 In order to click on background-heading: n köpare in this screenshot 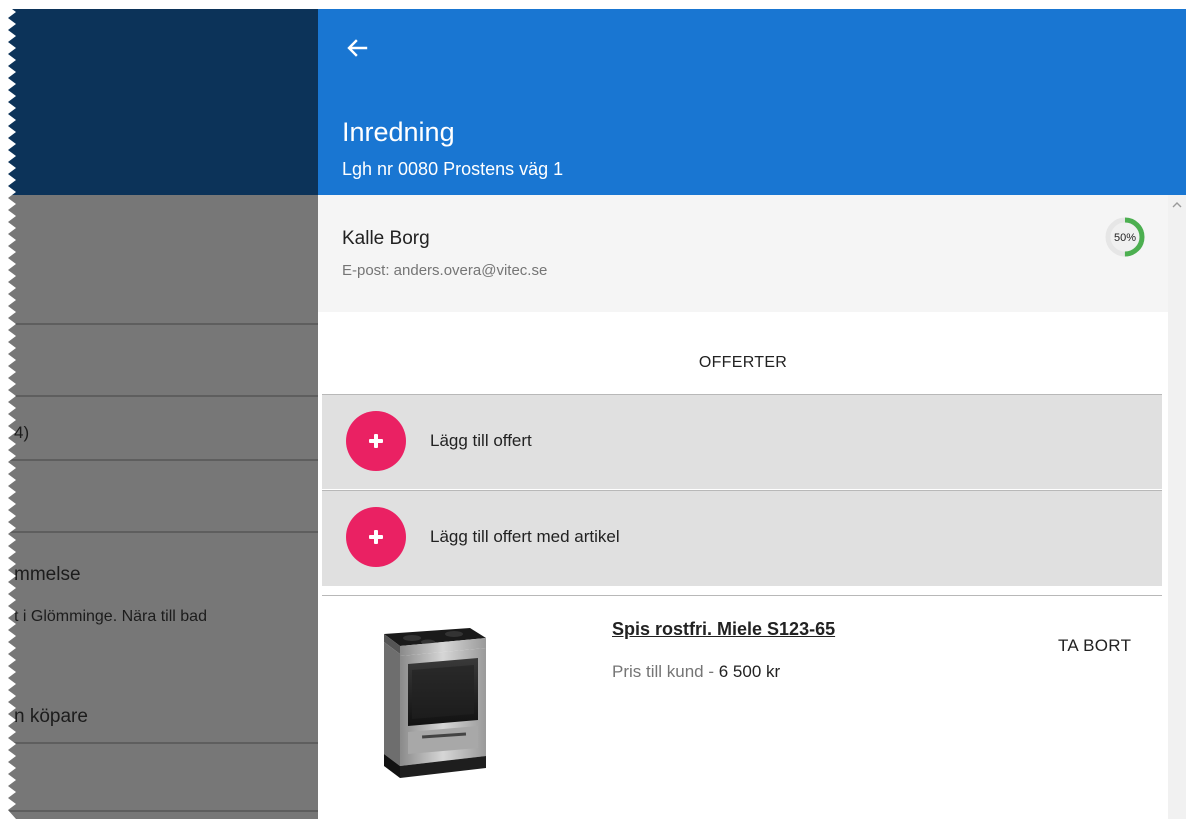, I will do `click(51, 716)`.